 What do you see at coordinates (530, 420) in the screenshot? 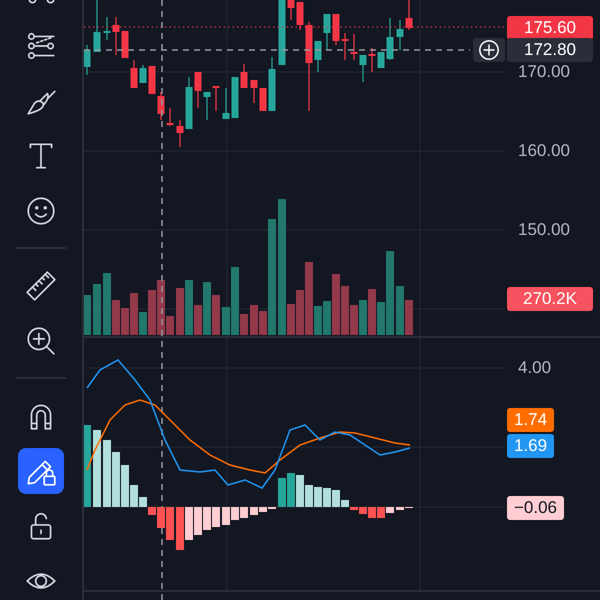
I see `indicator-value-tag: 1.74` at bounding box center [530, 420].